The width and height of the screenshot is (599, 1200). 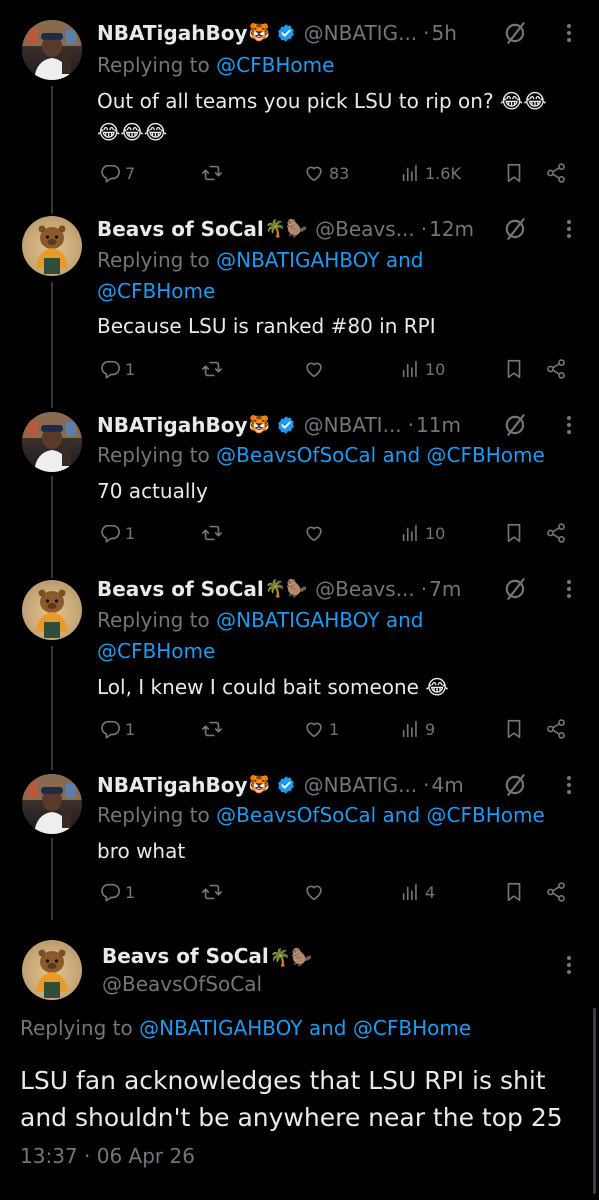 What do you see at coordinates (438, 425) in the screenshot?
I see `timestamp: 11m` at bounding box center [438, 425].